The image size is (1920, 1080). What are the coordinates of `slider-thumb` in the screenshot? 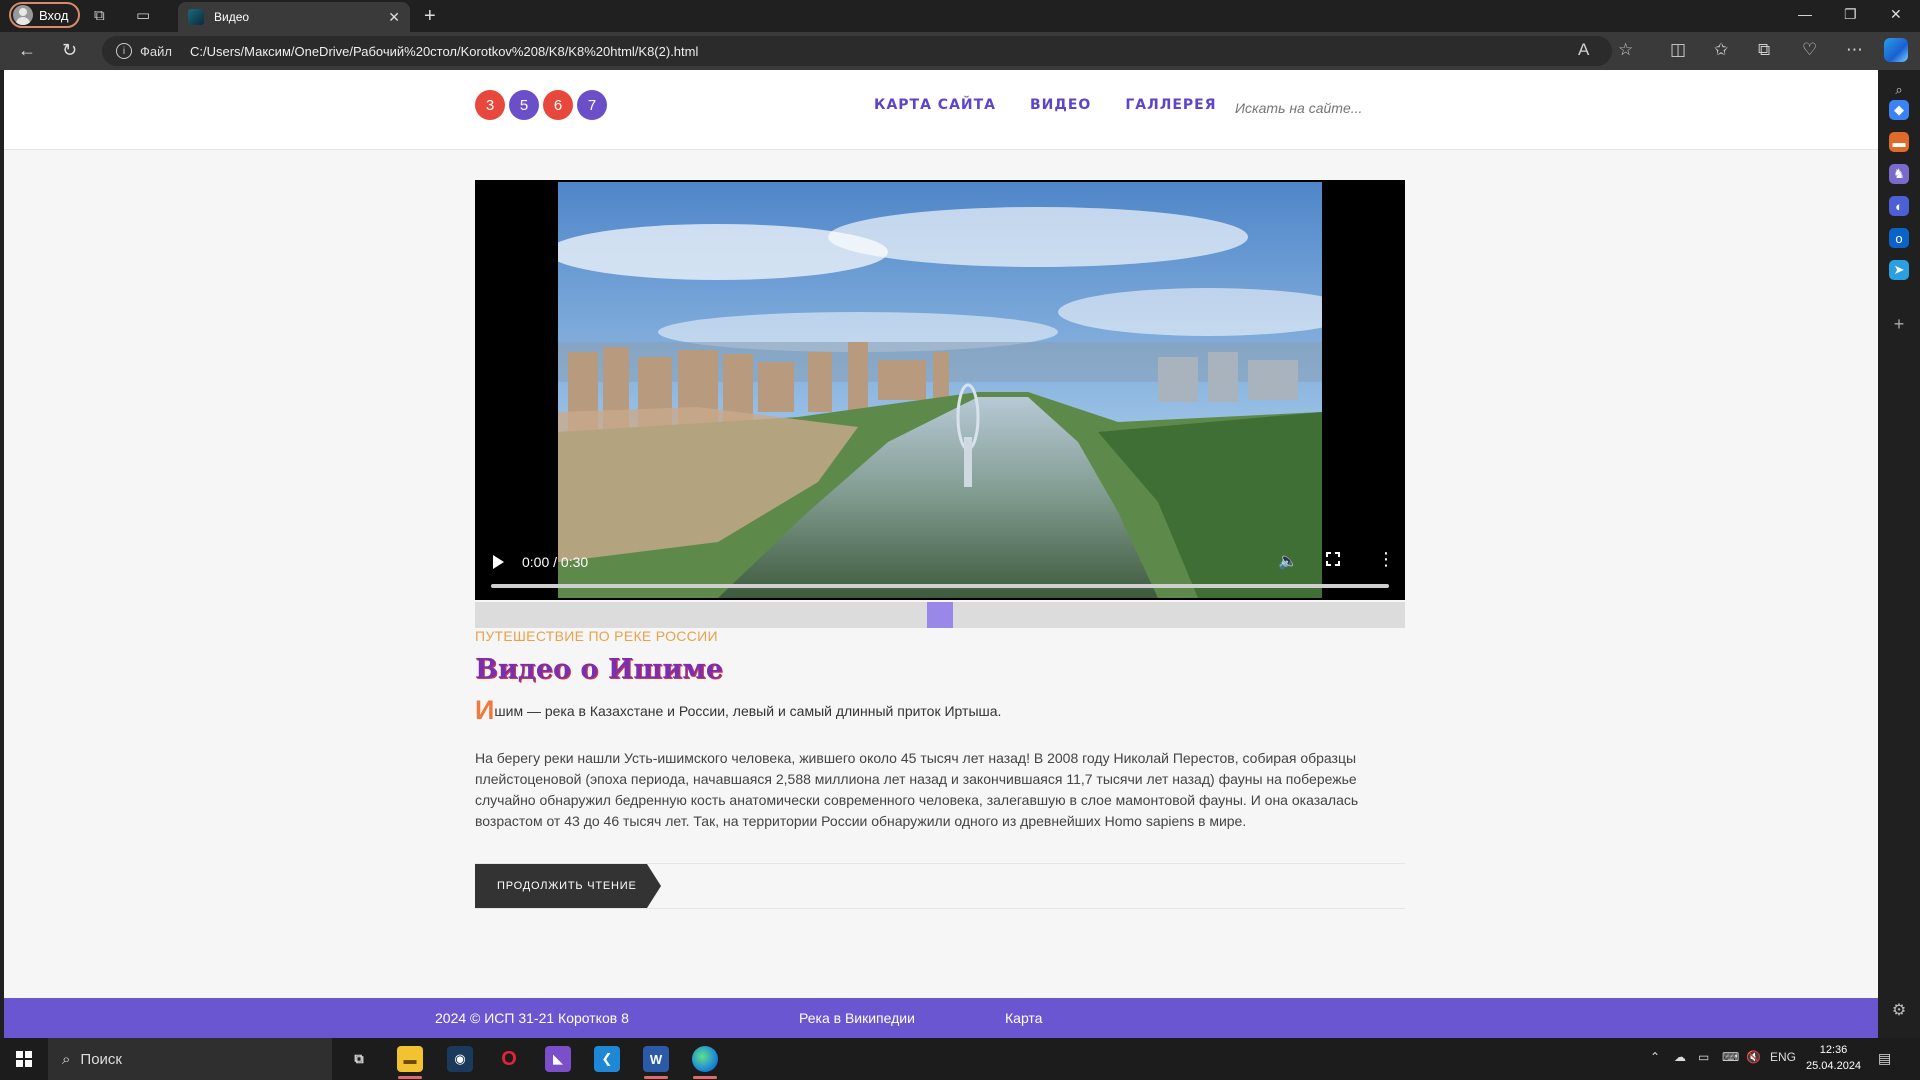 It's located at (940, 615).